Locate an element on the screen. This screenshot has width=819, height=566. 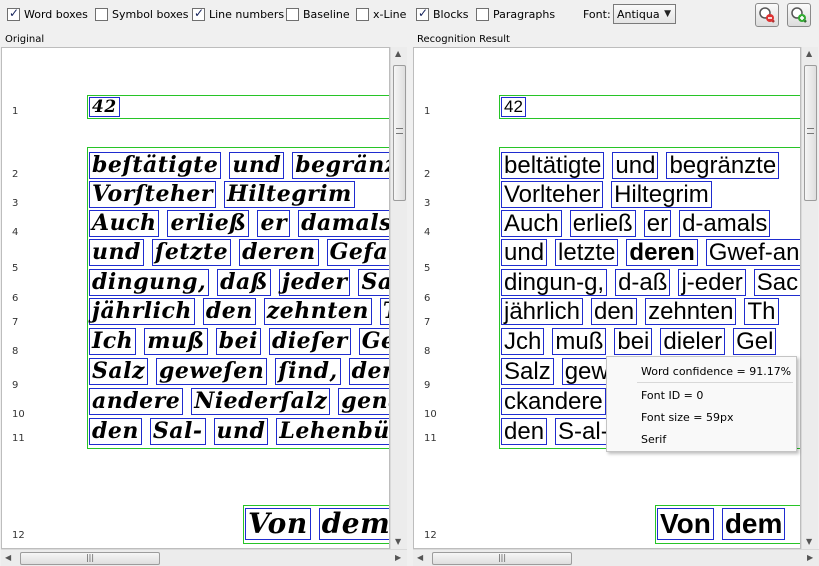
line-number: 2 is located at coordinates (15, 174).